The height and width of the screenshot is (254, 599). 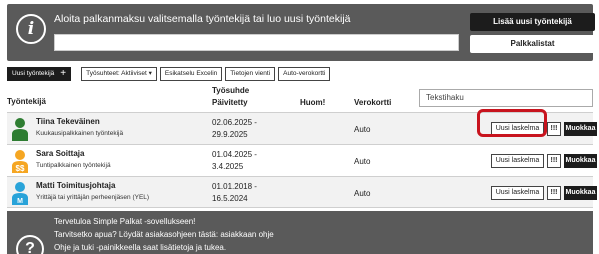 What do you see at coordinates (234, 192) in the screenshot?
I see `employment-period: 01.01.2018 - 16.5.2024` at bounding box center [234, 192].